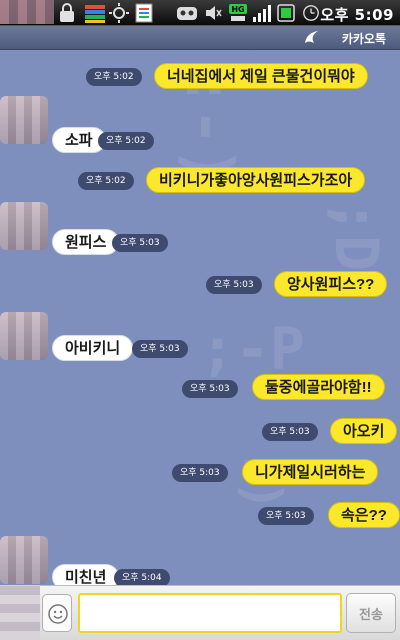 The width and height of the screenshot is (400, 640). Describe the element at coordinates (364, 515) in the screenshot. I see `message-bubble-sent: 속은??` at that location.